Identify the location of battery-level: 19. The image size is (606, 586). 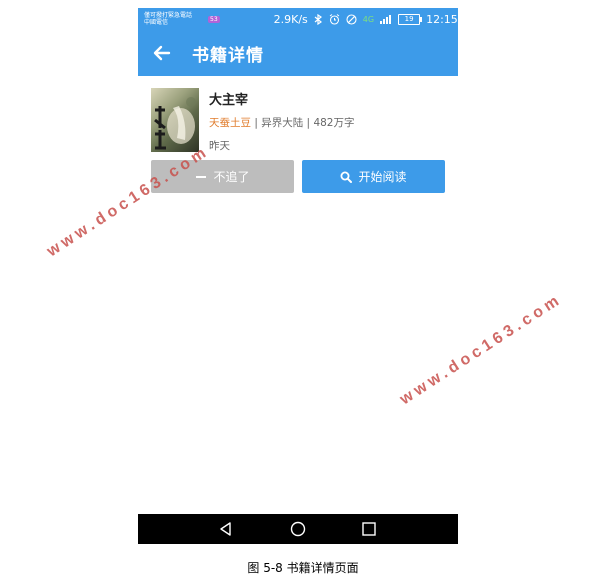
(409, 18).